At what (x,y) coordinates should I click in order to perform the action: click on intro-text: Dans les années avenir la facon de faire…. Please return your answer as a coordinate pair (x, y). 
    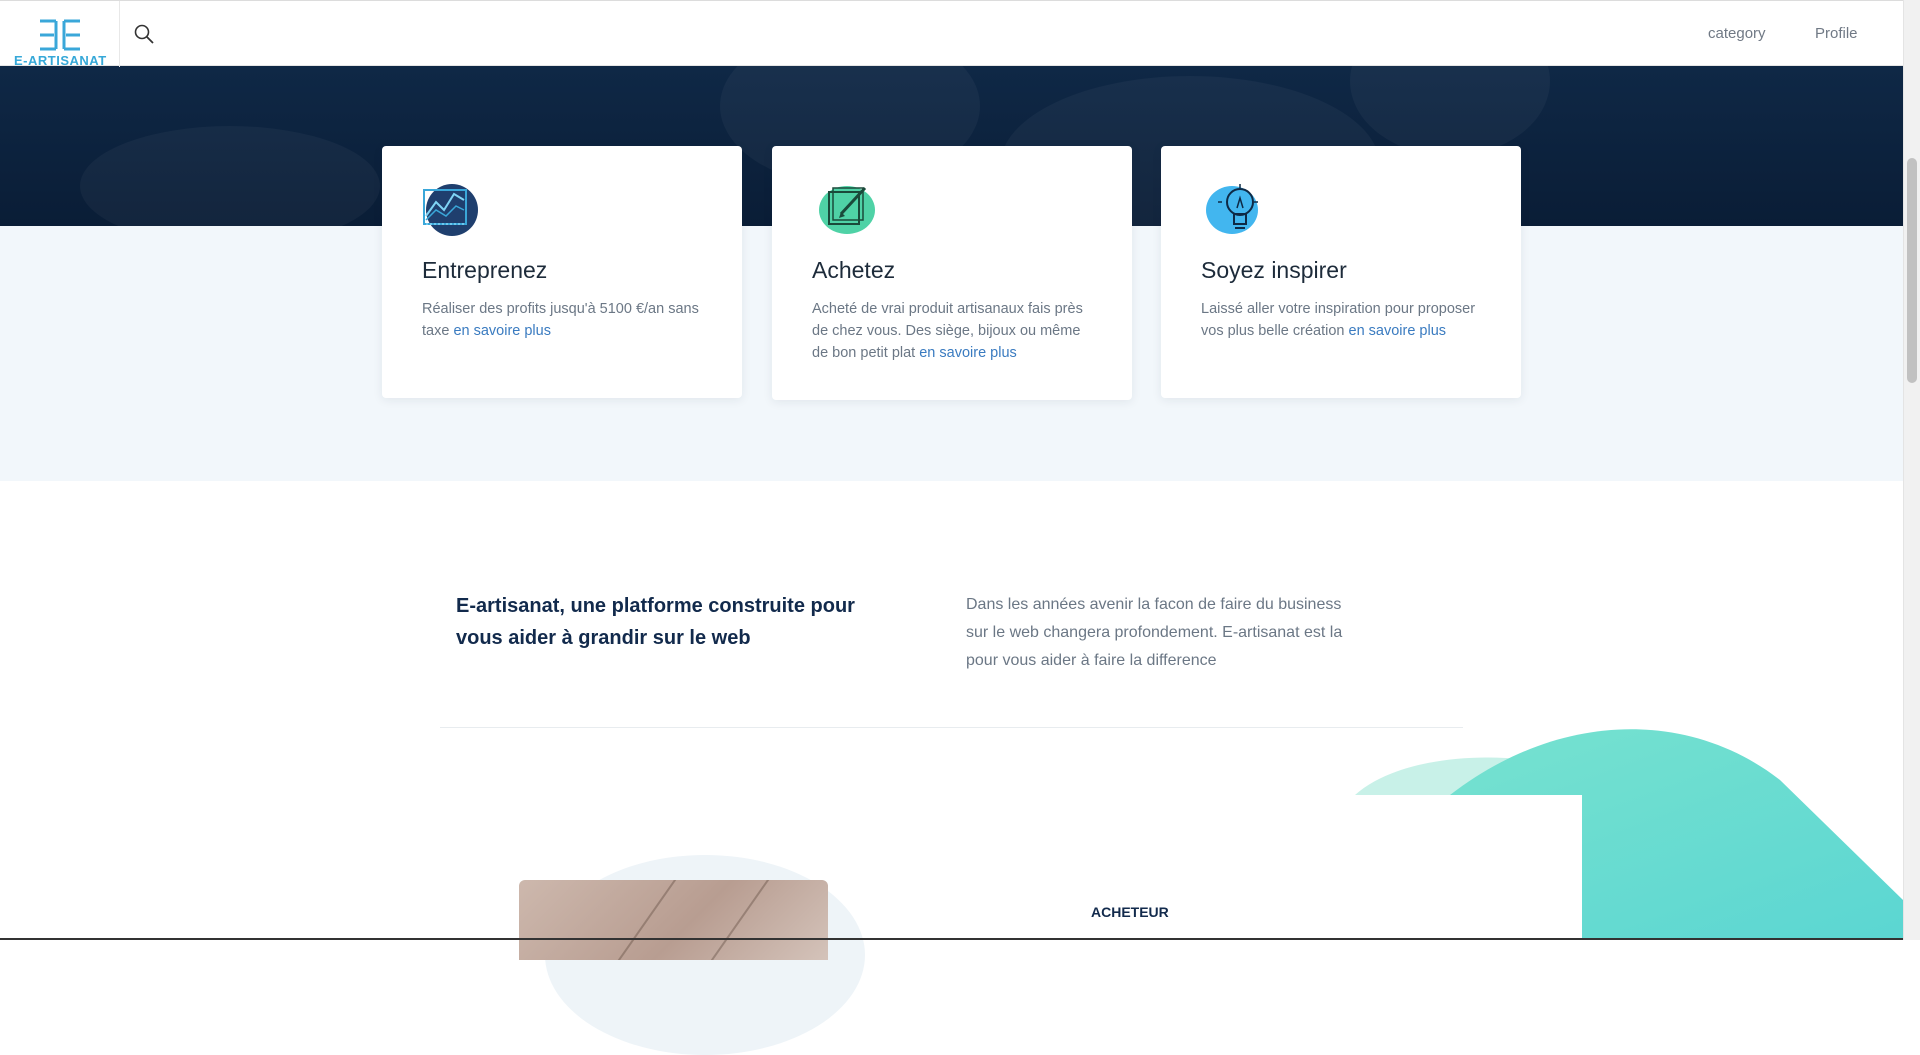
    Looking at the image, I should click on (1154, 632).